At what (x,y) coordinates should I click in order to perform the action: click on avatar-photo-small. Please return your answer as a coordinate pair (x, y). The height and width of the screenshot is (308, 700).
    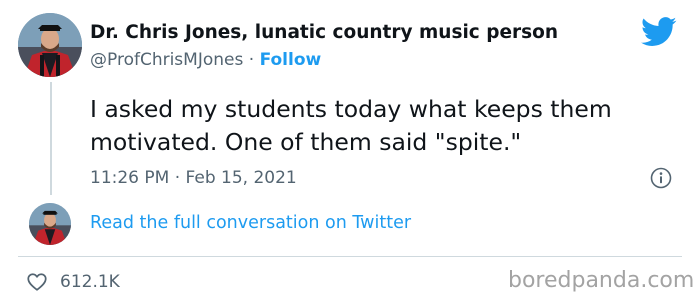
    Looking at the image, I should click on (50, 224).